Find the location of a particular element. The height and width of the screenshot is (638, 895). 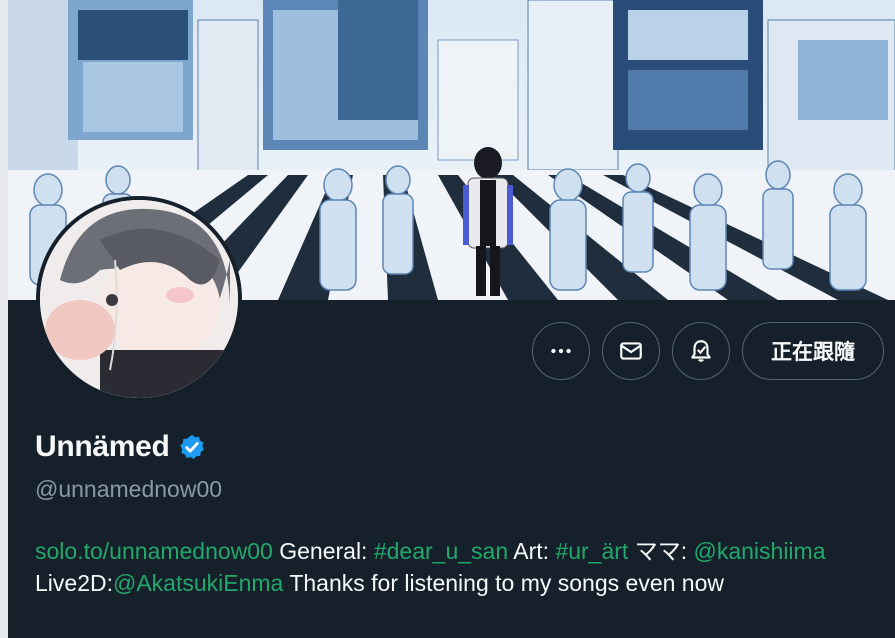

hashtag-ur-art: #ur_ärt is located at coordinates (591, 551).